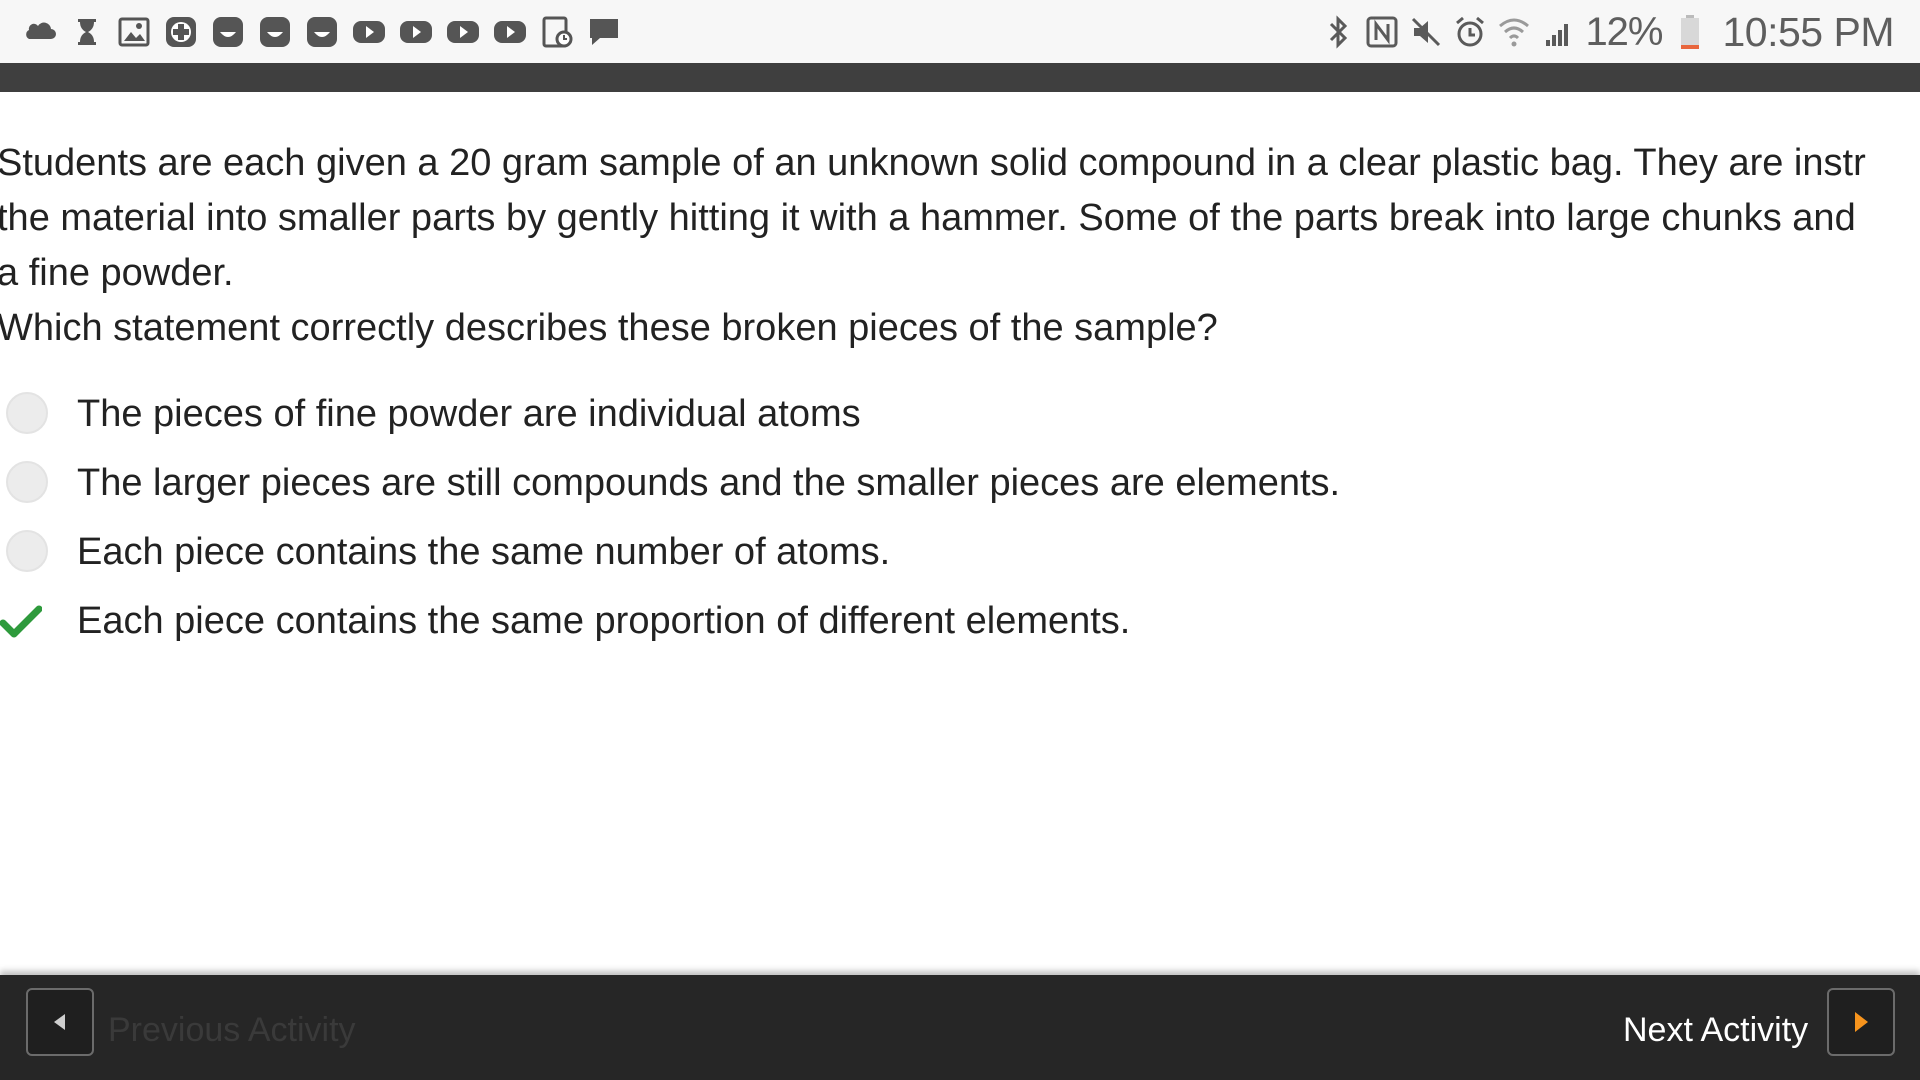  Describe the element at coordinates (1338, 32) in the screenshot. I see `bluetooth-icon` at that location.